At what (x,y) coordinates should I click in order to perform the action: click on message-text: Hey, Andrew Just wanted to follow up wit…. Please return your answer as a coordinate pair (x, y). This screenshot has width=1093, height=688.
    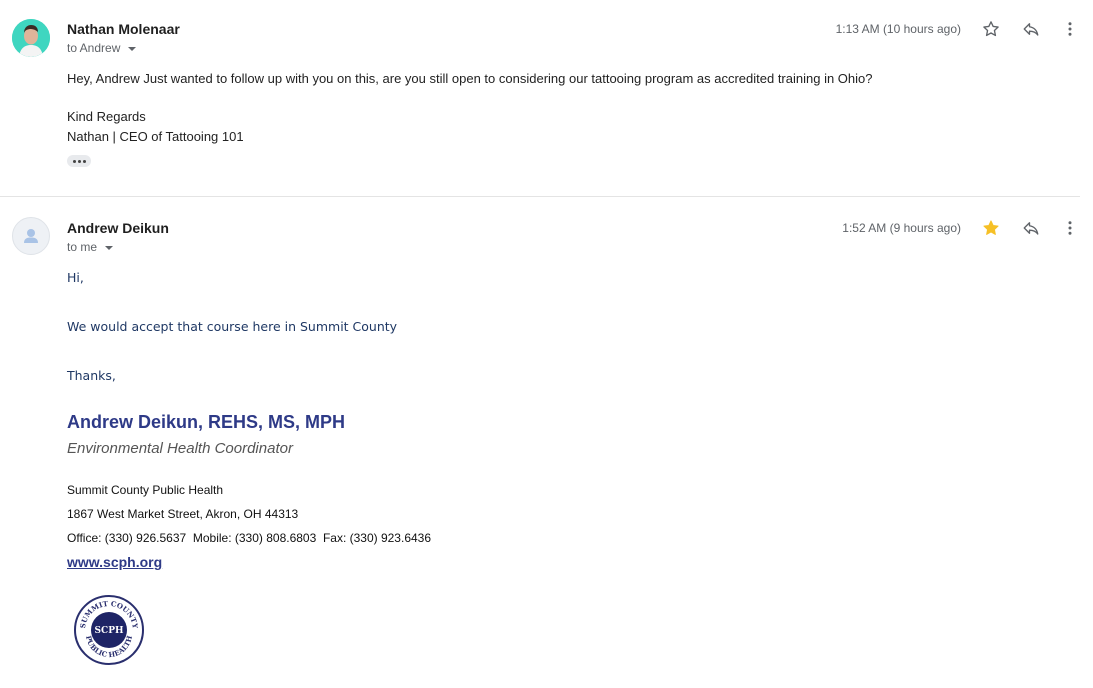
    Looking at the image, I should click on (470, 78).